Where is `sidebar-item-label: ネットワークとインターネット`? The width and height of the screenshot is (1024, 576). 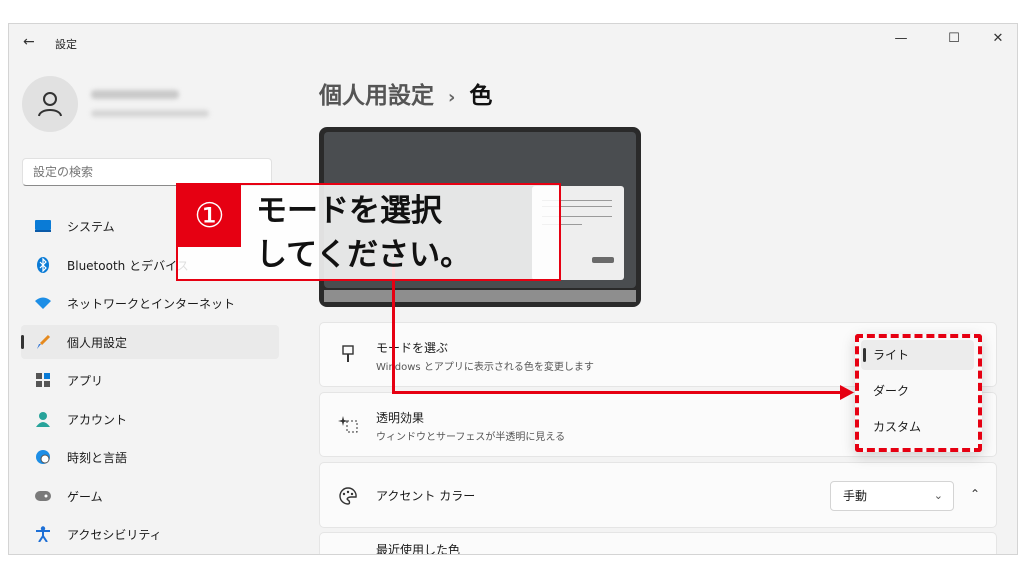 sidebar-item-label: ネットワークとインターネット is located at coordinates (151, 303).